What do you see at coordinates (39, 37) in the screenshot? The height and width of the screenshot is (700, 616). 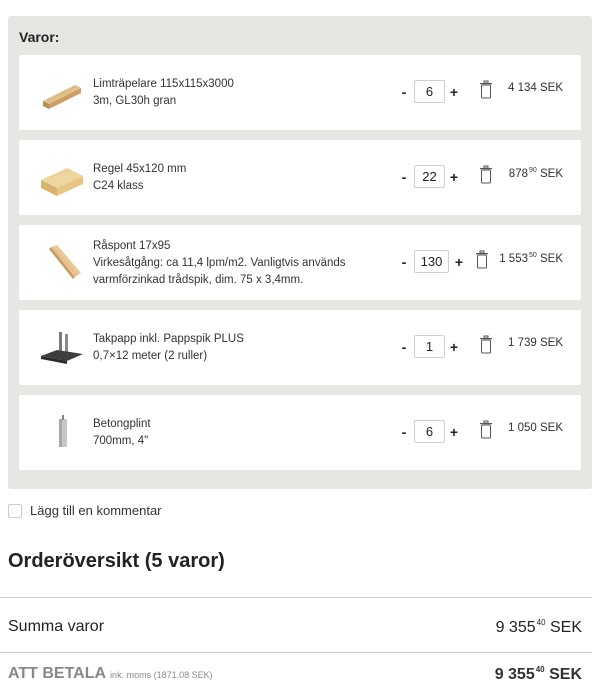 I see `cart-title: Varor:` at bounding box center [39, 37].